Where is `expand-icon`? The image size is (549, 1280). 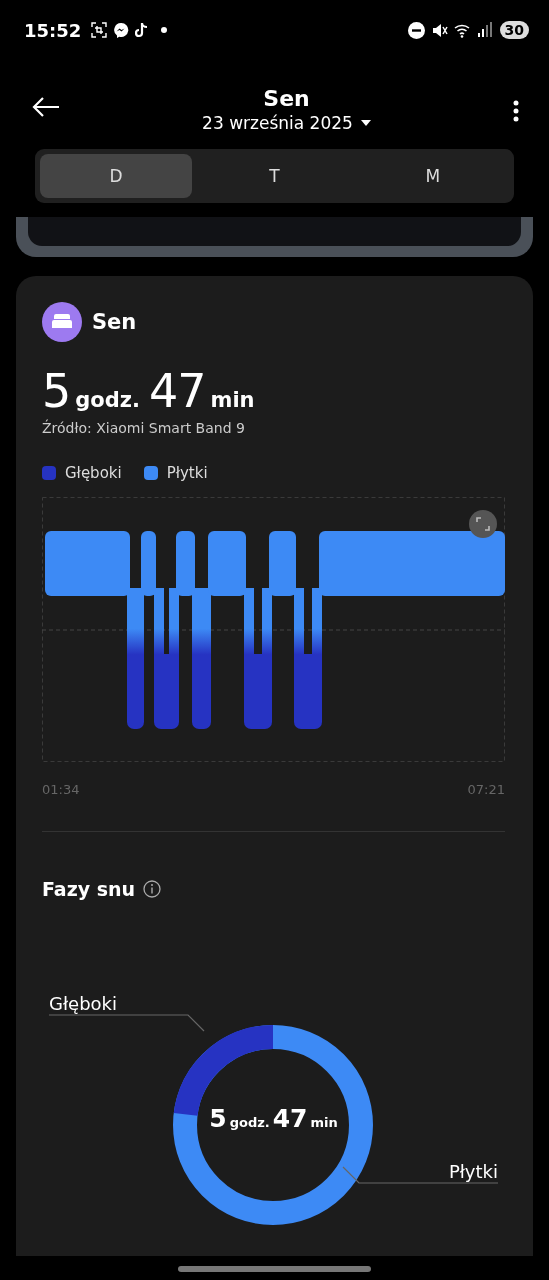
expand-icon is located at coordinates (483, 524).